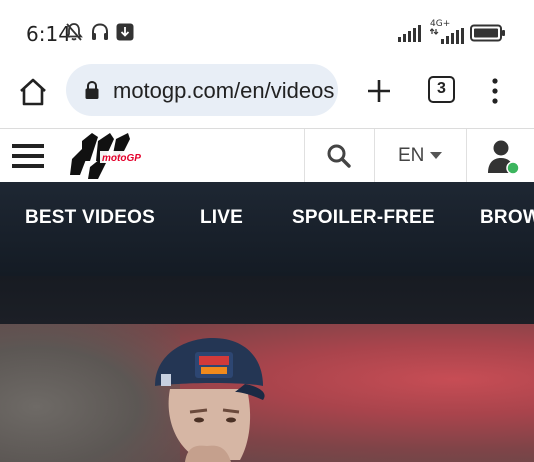 The image size is (534, 462). What do you see at coordinates (507, 218) in the screenshot?
I see `nav-item-browse: BROWSE` at bounding box center [507, 218].